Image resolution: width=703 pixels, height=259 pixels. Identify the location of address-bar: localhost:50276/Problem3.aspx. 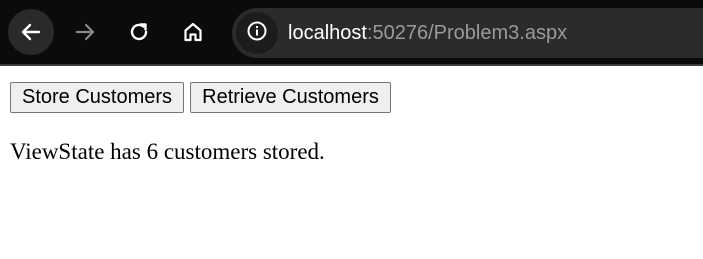
(467, 33).